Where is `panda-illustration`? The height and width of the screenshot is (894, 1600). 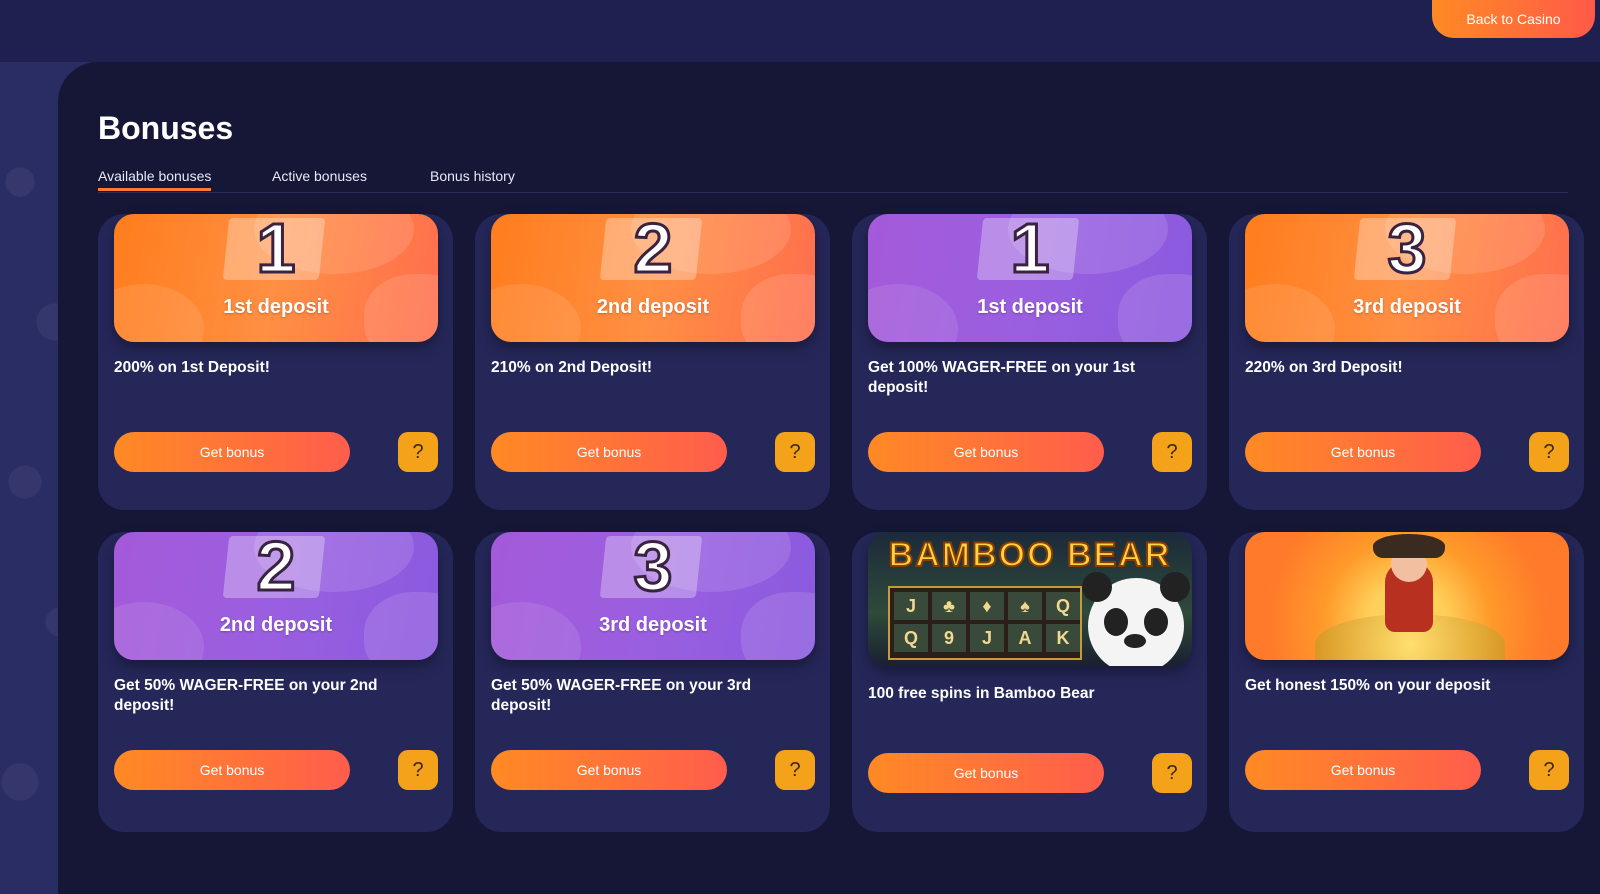
panda-illustration is located at coordinates (1136, 619).